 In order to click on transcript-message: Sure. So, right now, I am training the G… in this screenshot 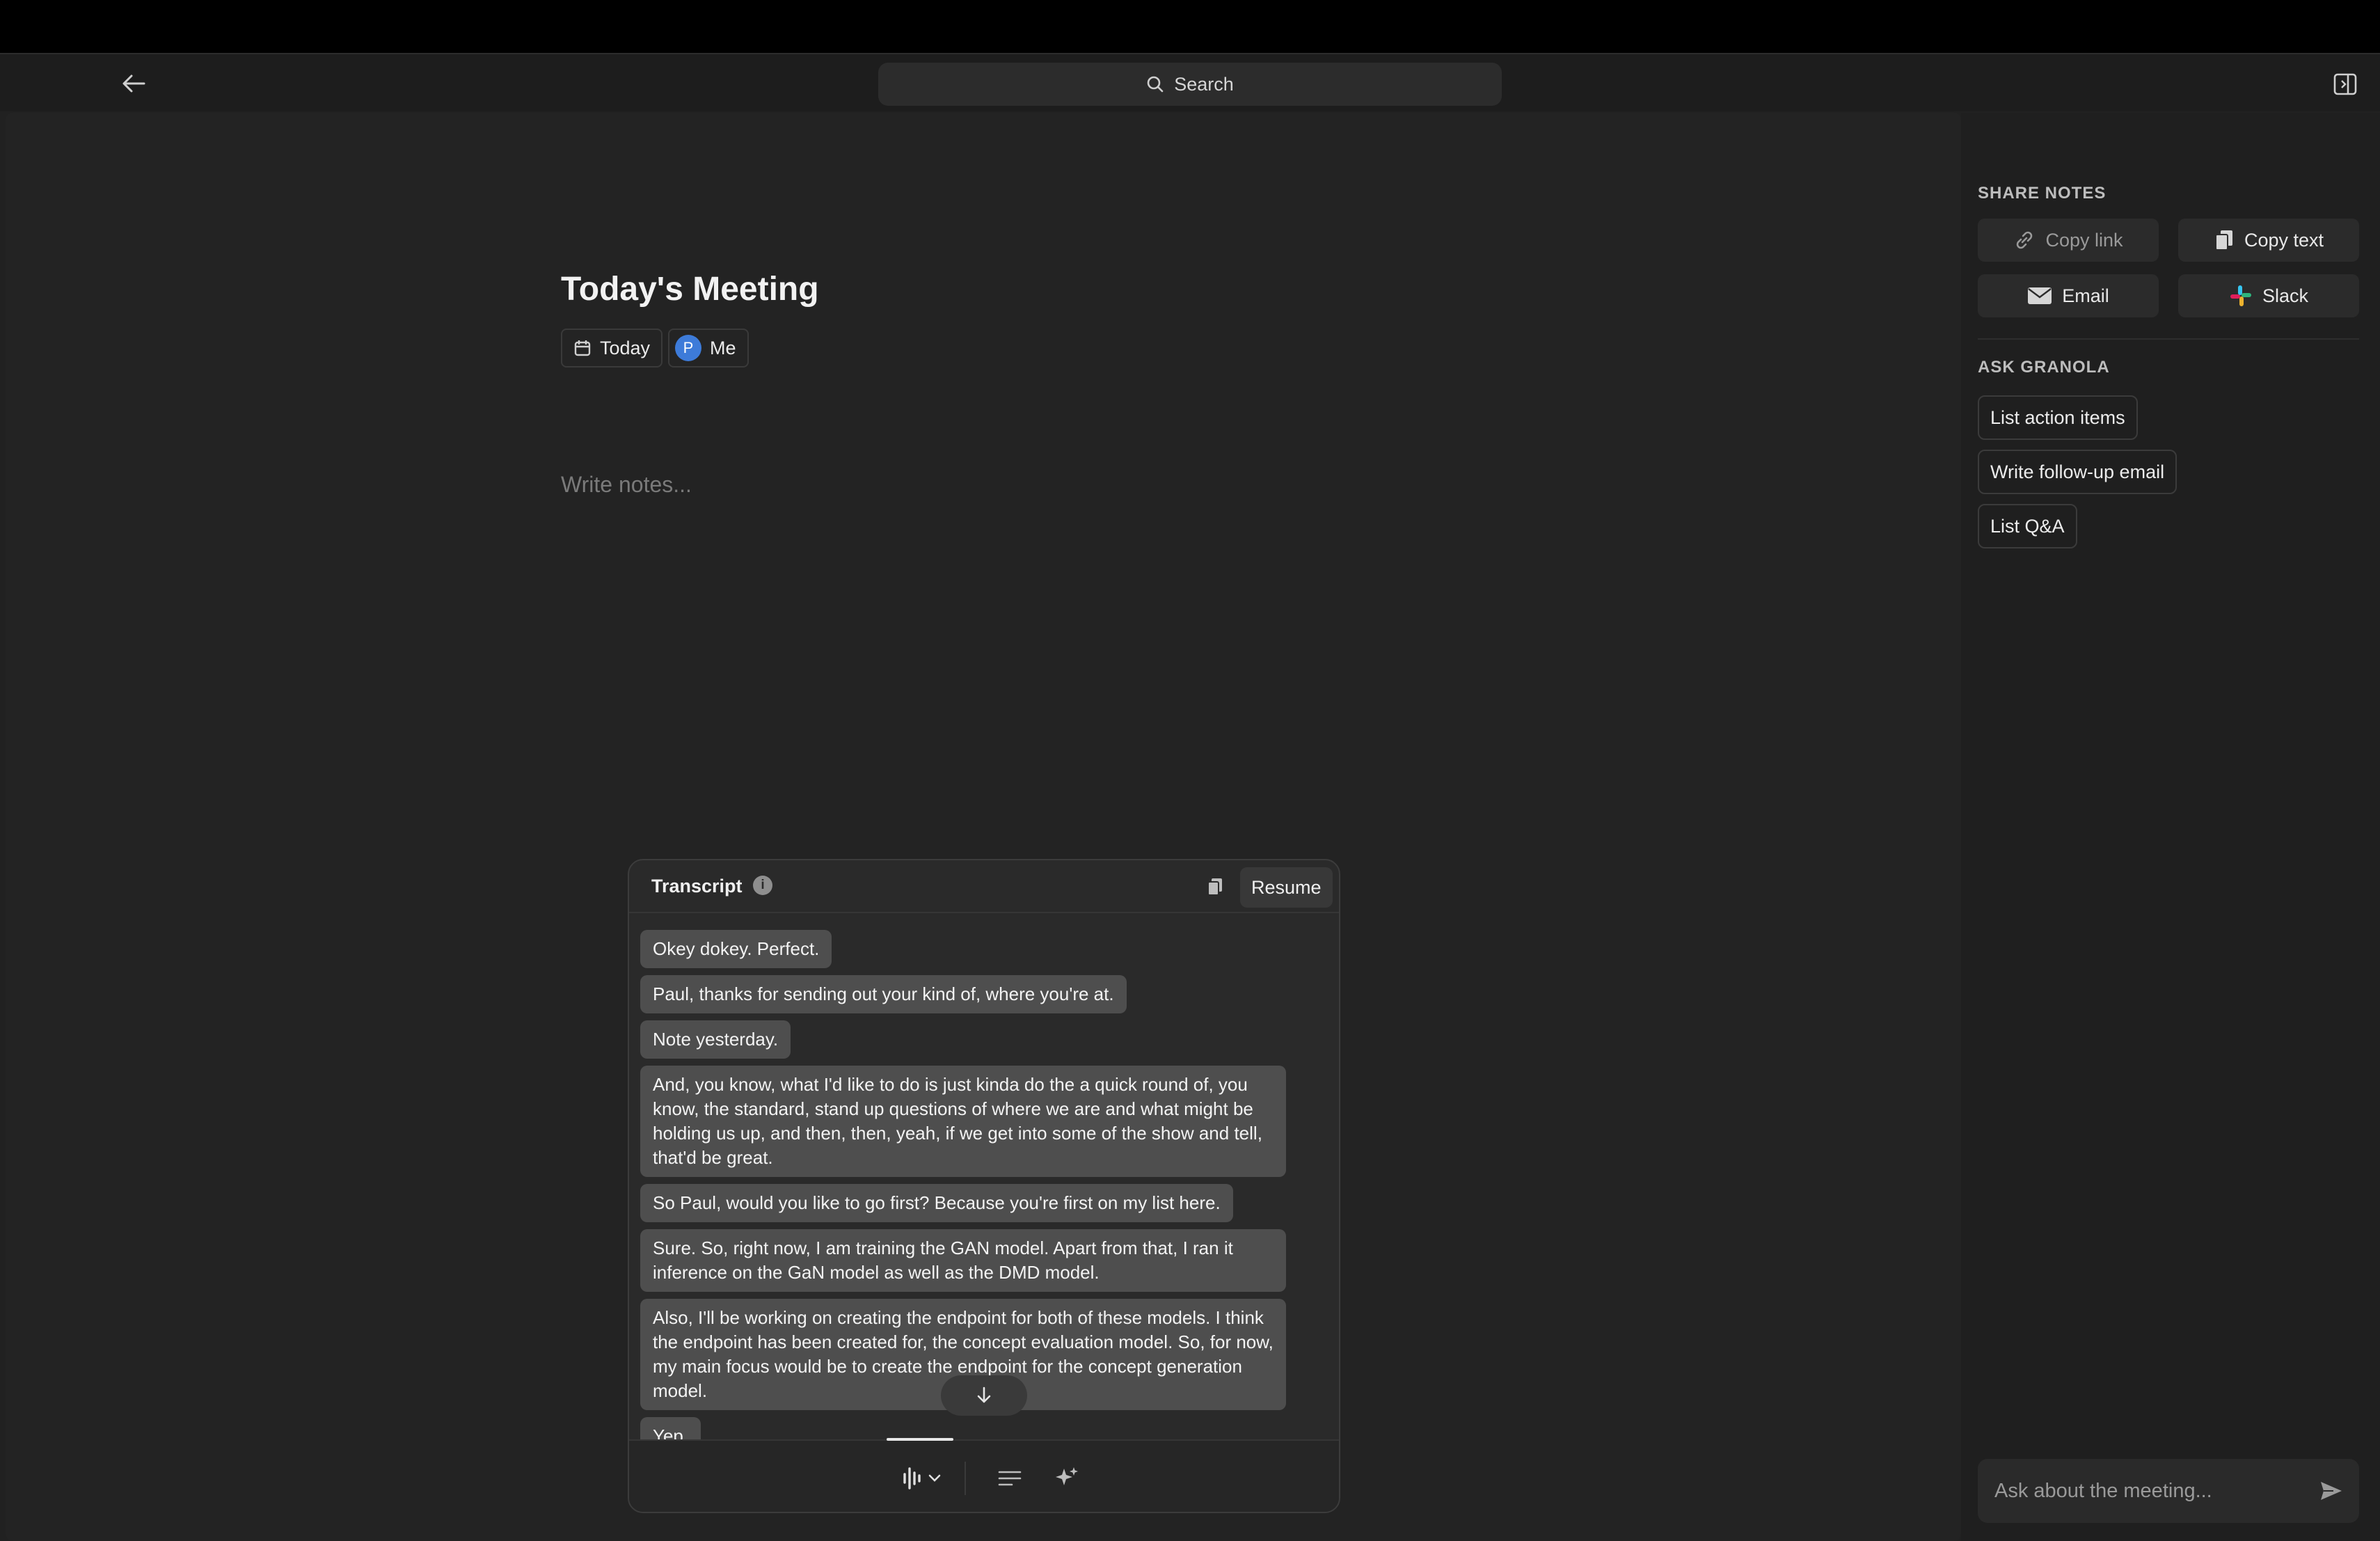, I will do `click(963, 1260)`.